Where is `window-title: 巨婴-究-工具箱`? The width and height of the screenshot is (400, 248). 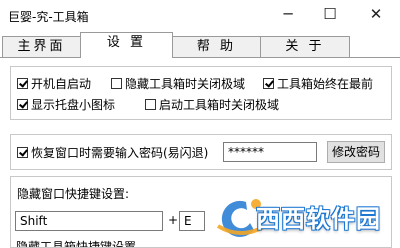
window-title: 巨婴-究-工具箱 is located at coordinates (48, 17).